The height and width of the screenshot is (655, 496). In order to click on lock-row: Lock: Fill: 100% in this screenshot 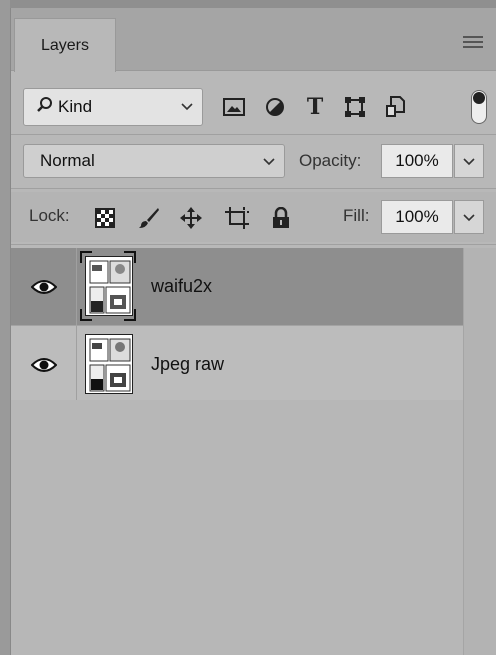, I will do `click(253, 217)`.